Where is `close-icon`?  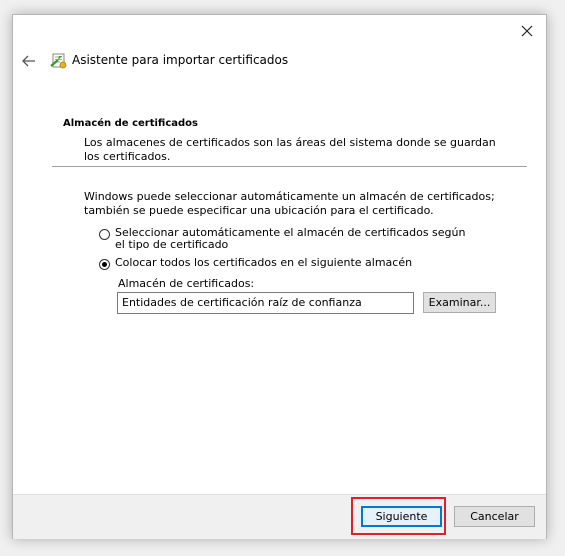 close-icon is located at coordinates (527, 31).